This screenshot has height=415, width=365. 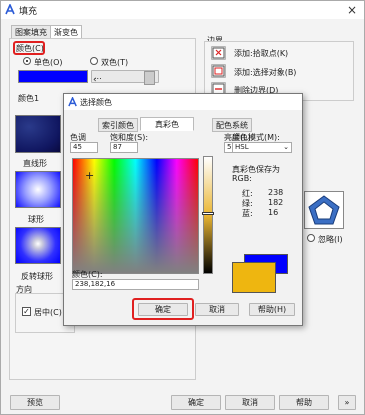 I want to click on center-label: 居中(C), so click(x=48, y=312).